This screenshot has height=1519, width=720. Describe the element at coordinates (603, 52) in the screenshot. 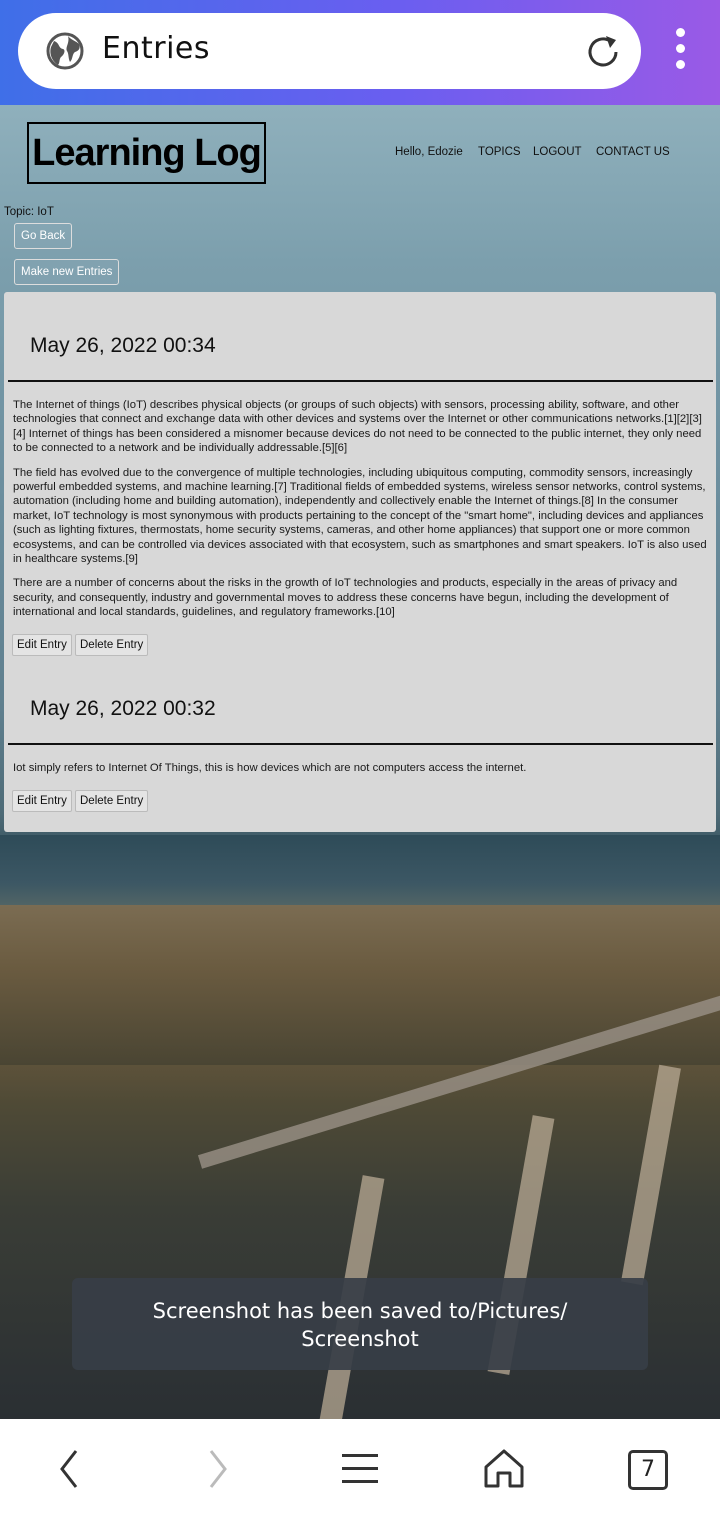

I see `reload-icon` at that location.